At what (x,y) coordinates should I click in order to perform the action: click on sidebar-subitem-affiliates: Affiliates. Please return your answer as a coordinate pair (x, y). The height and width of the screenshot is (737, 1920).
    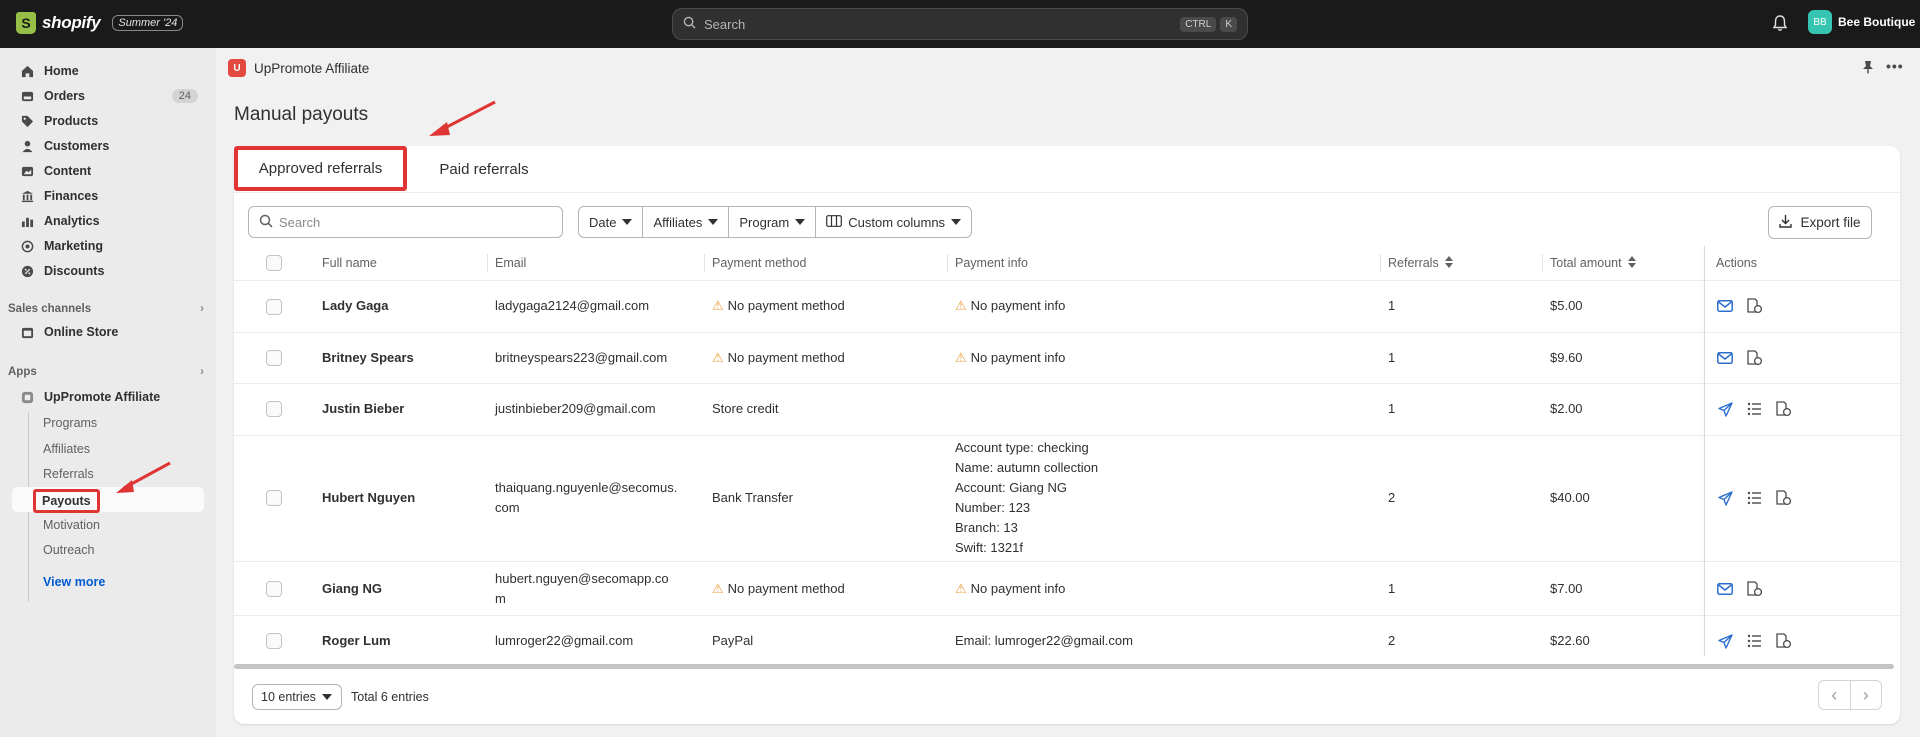
    Looking at the image, I should click on (66, 449).